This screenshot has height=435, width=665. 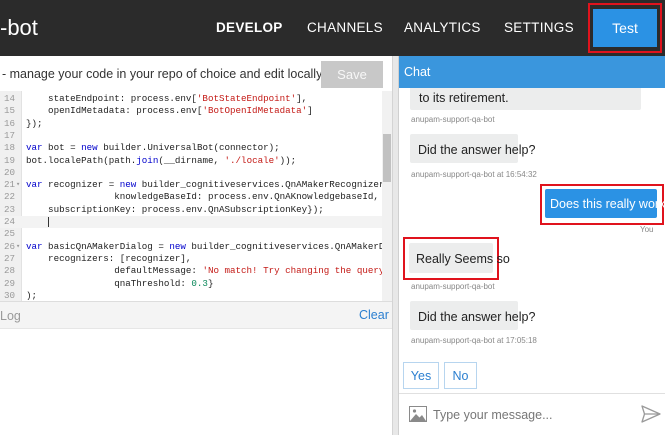 What do you see at coordinates (387, 196) in the screenshot?
I see `editor-vertical-scrollbar` at bounding box center [387, 196].